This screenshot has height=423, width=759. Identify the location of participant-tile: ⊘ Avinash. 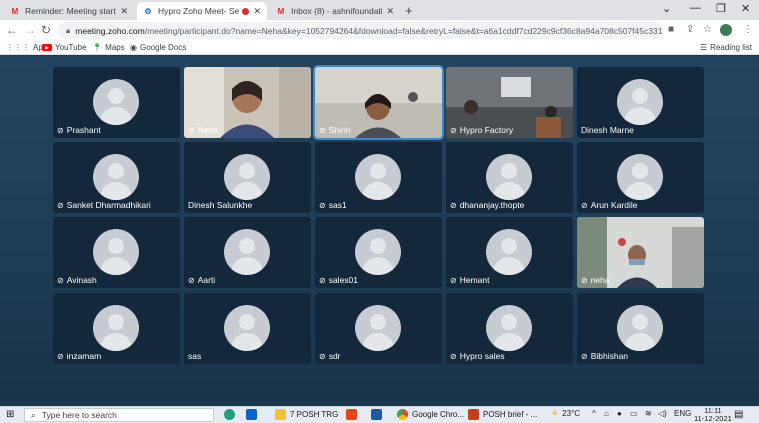
(116, 252).